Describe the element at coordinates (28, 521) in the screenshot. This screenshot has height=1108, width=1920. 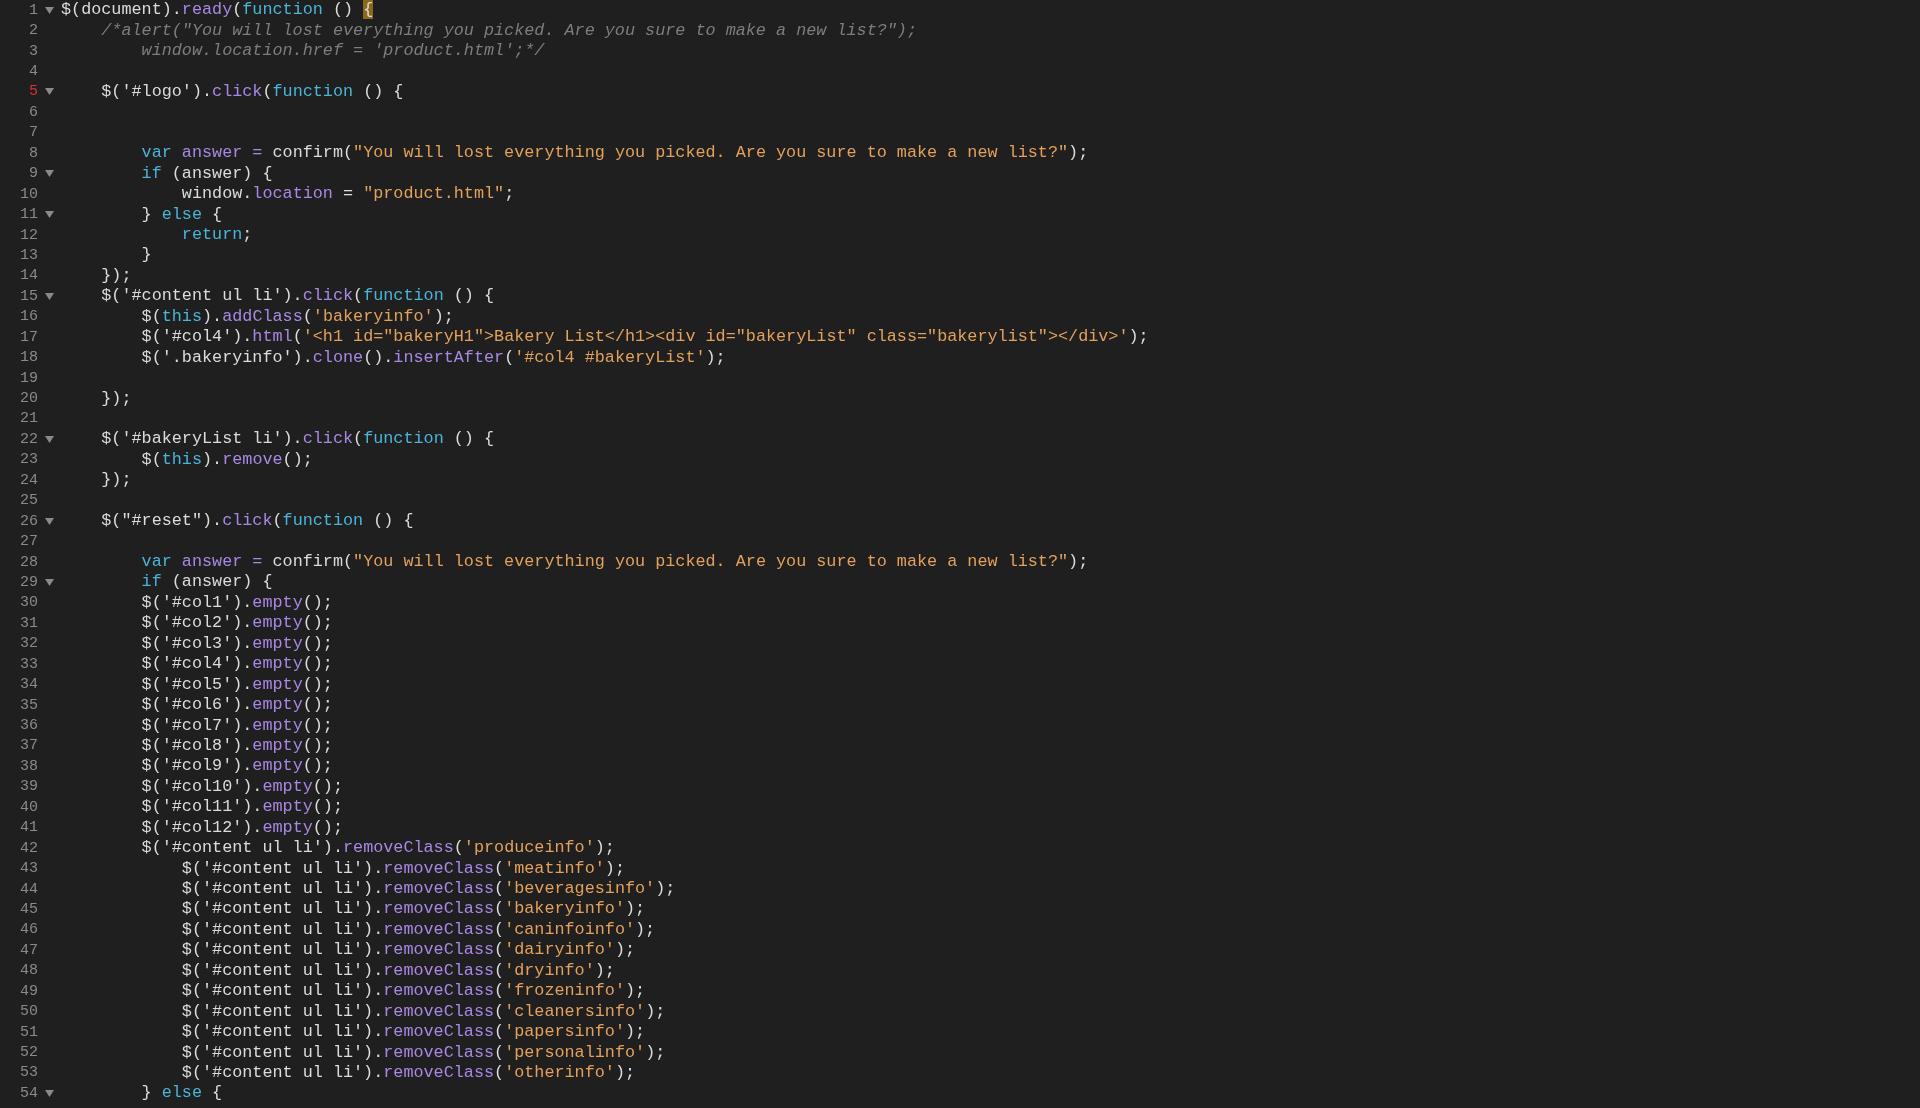
I see `line-number: 26` at that location.